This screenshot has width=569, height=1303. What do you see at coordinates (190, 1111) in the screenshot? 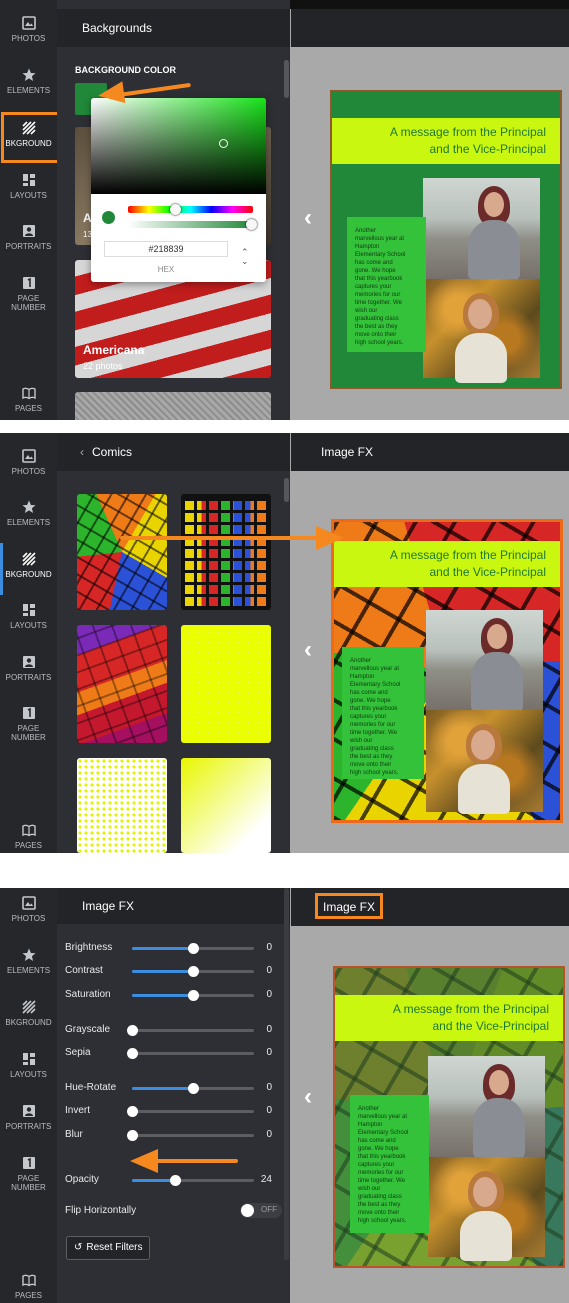
I see `invert-slider` at bounding box center [190, 1111].